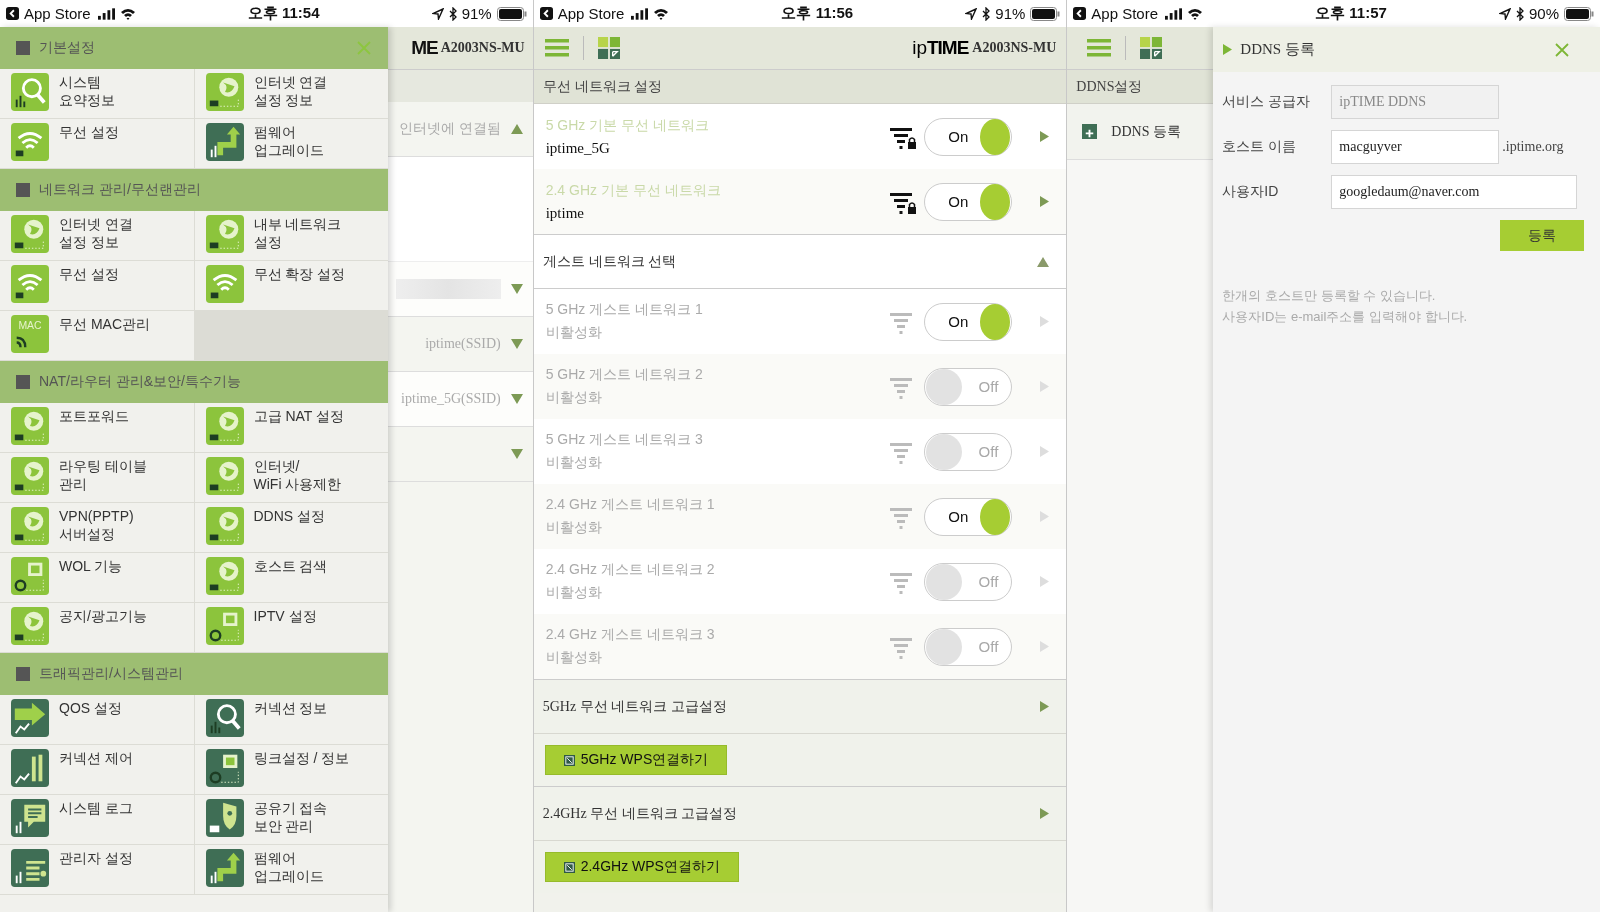  Describe the element at coordinates (97, 427) in the screenshot. I see `menu-item: 포트포워드` at that location.